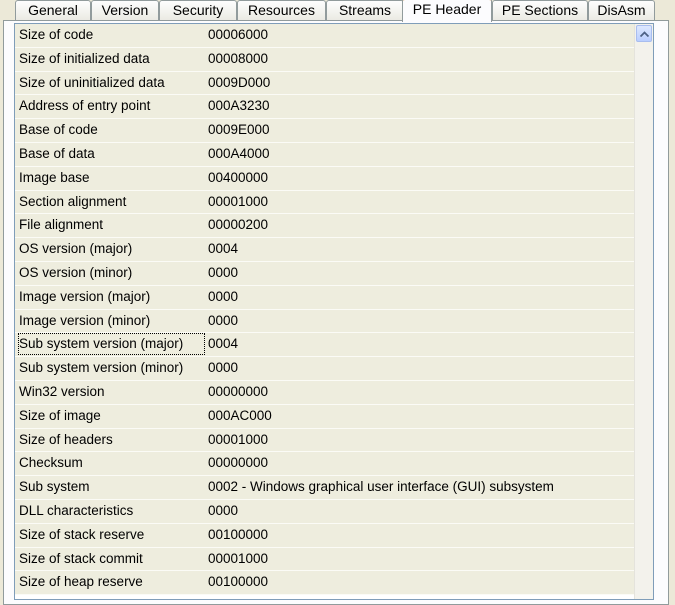 Image resolution: width=675 pixels, height=605 pixels. I want to click on property-name: Image version (minor), so click(85, 320).